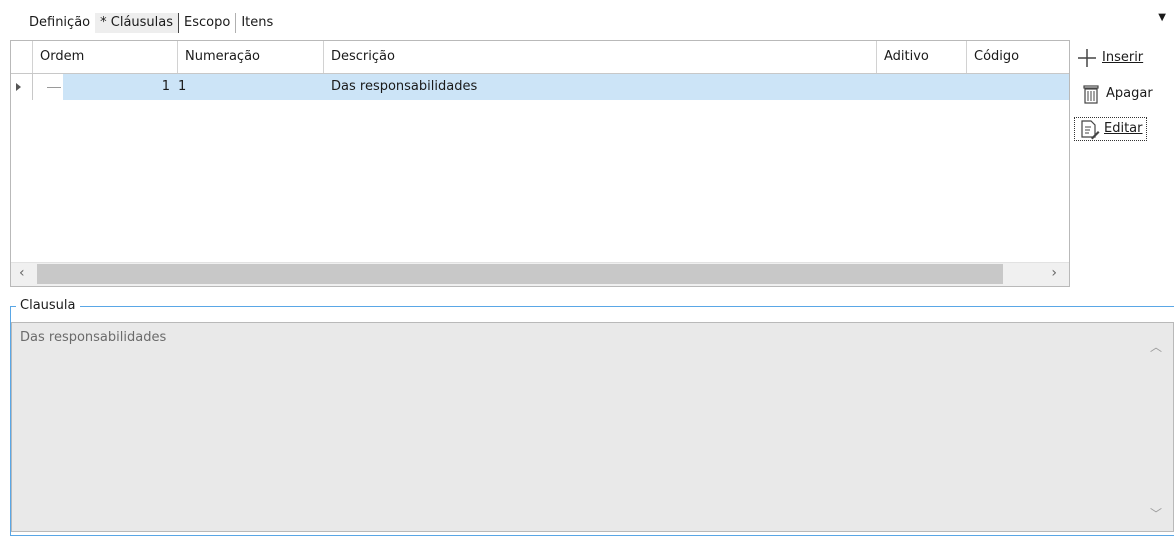  Describe the element at coordinates (1087, 58) in the screenshot. I see `plus-icon` at that location.